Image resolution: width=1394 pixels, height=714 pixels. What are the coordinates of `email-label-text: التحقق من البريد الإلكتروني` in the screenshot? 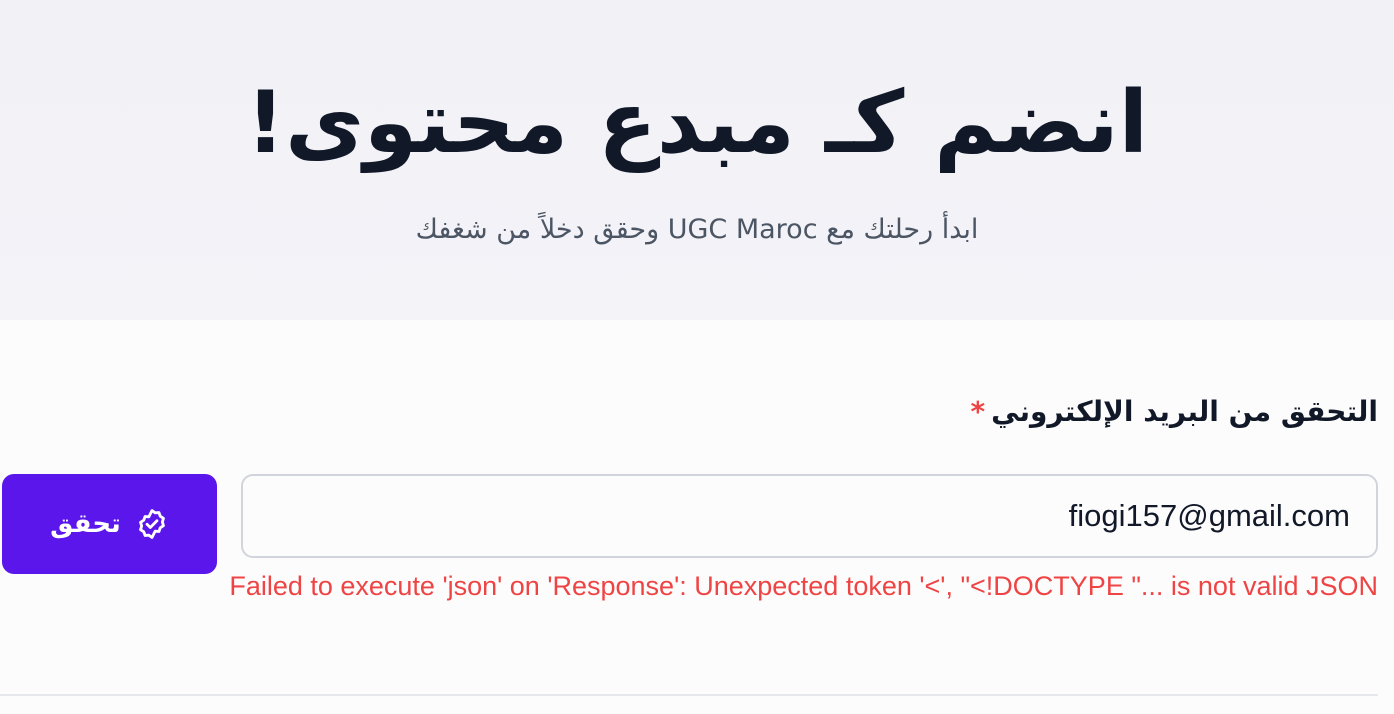 It's located at (1184, 411).